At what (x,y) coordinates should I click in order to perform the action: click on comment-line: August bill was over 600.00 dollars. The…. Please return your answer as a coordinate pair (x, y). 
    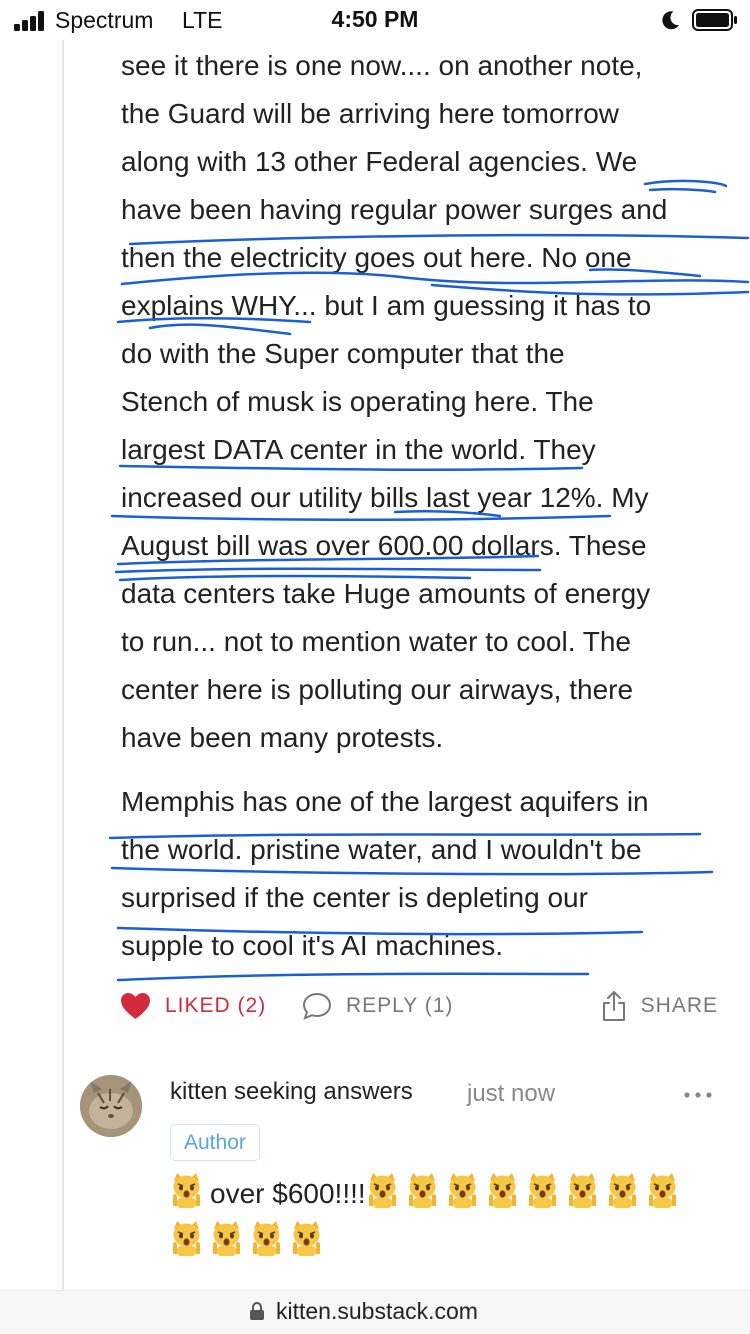
    Looking at the image, I should click on (384, 545).